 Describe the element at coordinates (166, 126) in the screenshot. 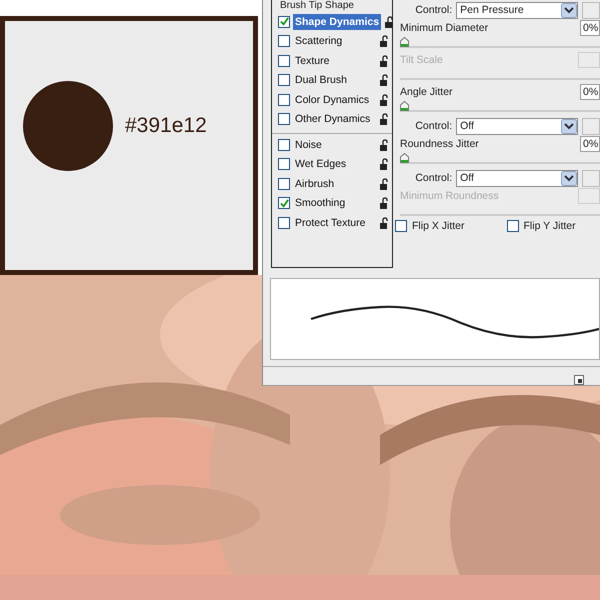

I see `color-code: #391e12` at that location.